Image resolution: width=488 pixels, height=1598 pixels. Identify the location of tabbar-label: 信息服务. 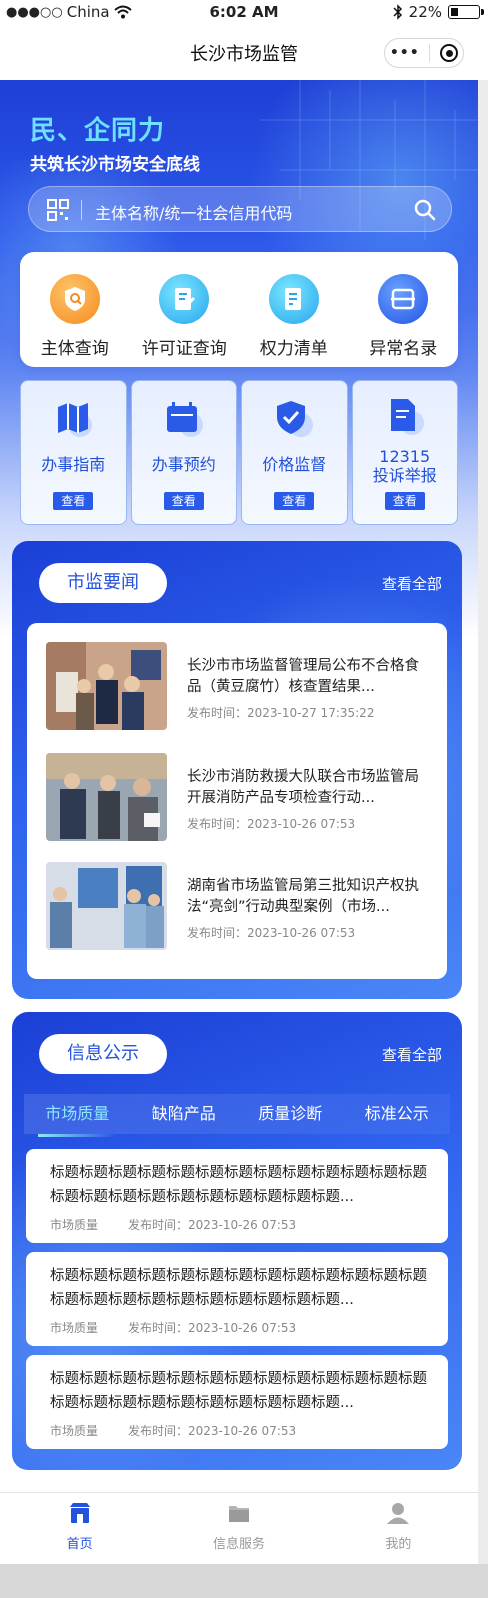
(238, 1544).